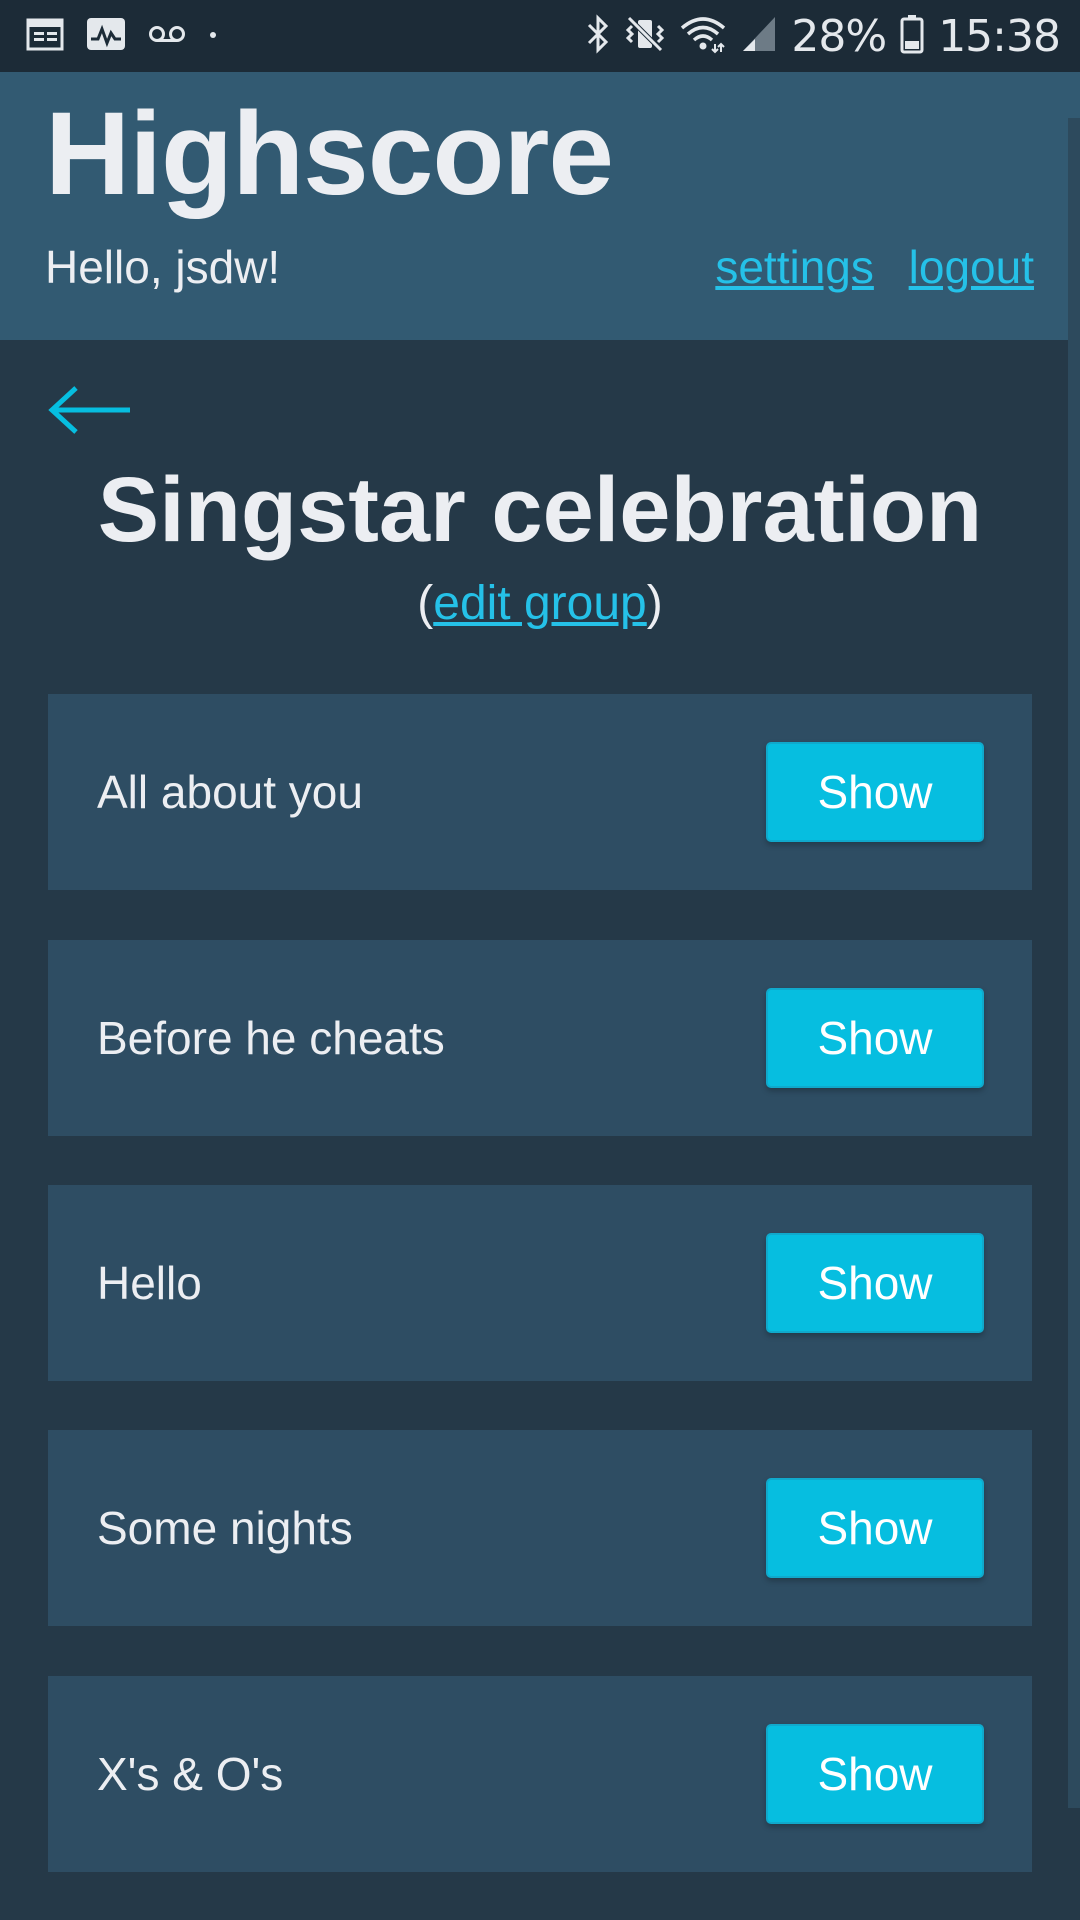  I want to click on app-header: Highscore Hello, jsdw! settings logout, so click(540, 206).